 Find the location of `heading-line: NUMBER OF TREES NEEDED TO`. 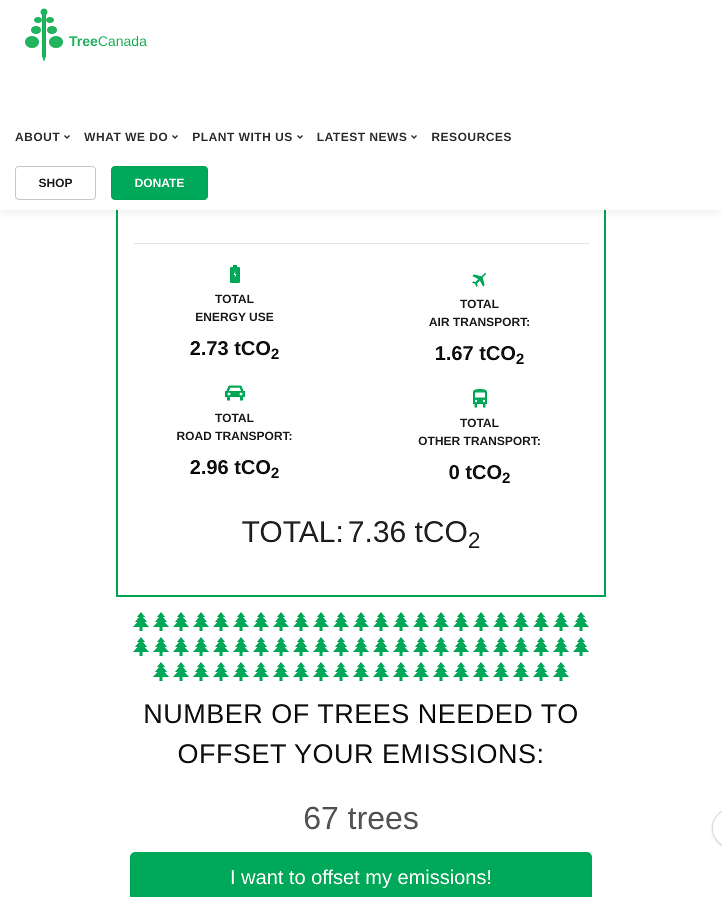

heading-line: NUMBER OF TREES NEEDED TO is located at coordinates (361, 714).